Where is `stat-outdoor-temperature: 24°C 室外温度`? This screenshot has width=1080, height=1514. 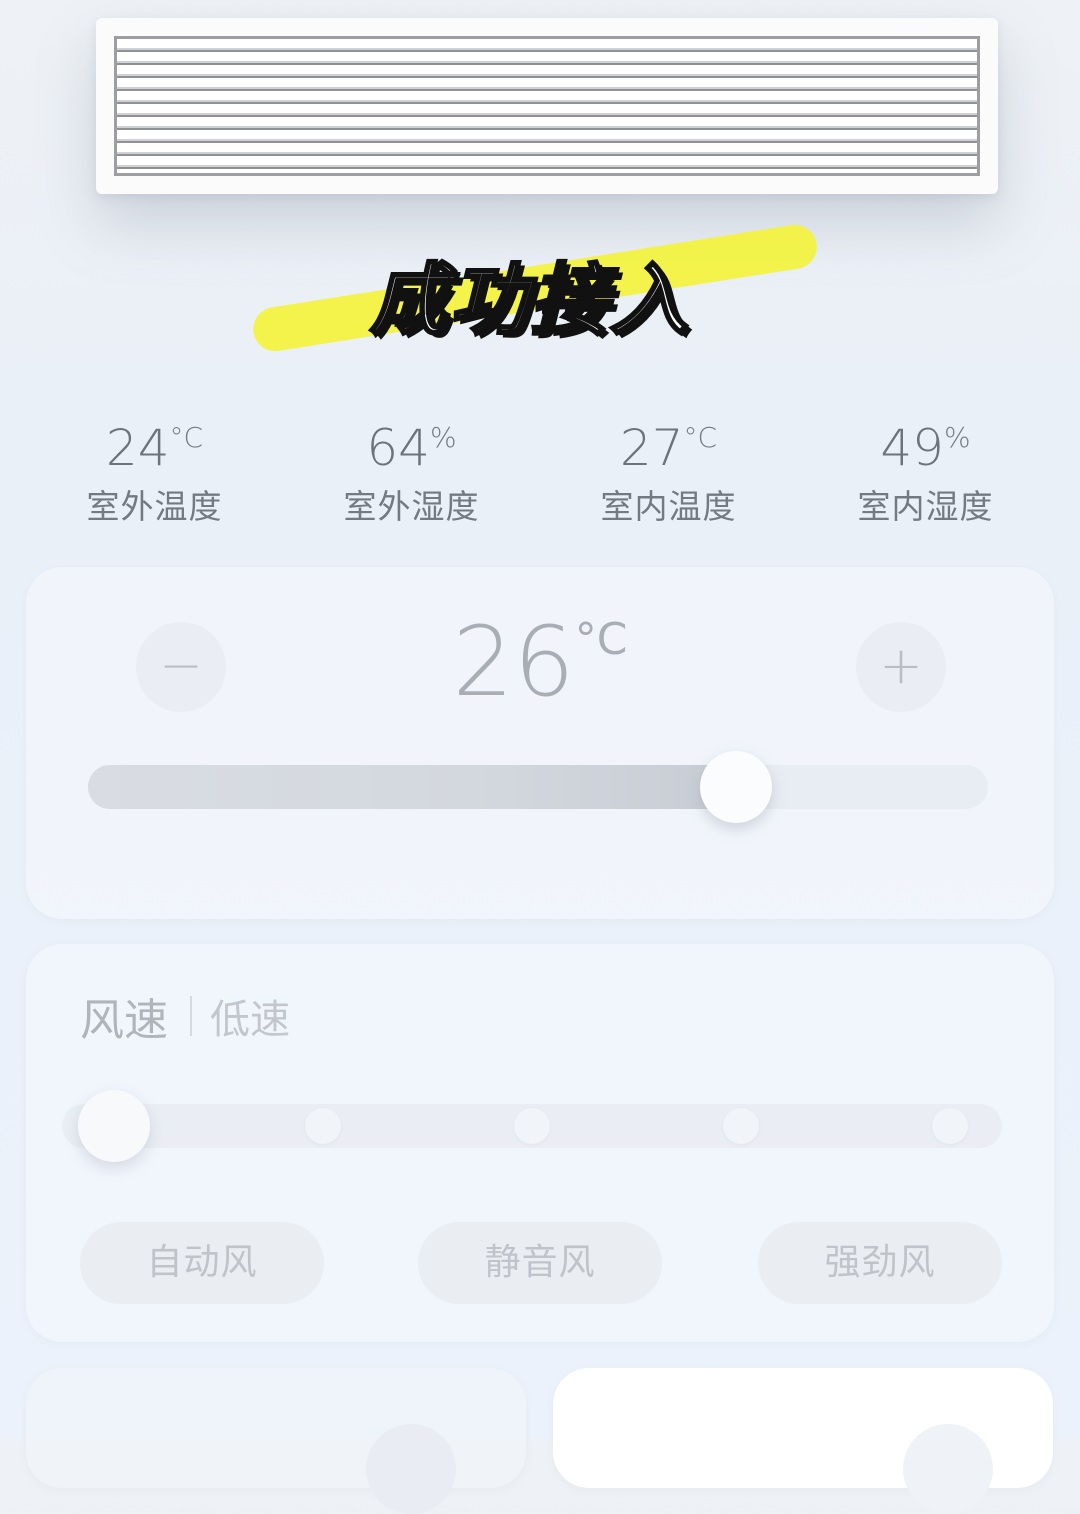 stat-outdoor-temperature: 24°C 室外温度 is located at coordinates (154, 473).